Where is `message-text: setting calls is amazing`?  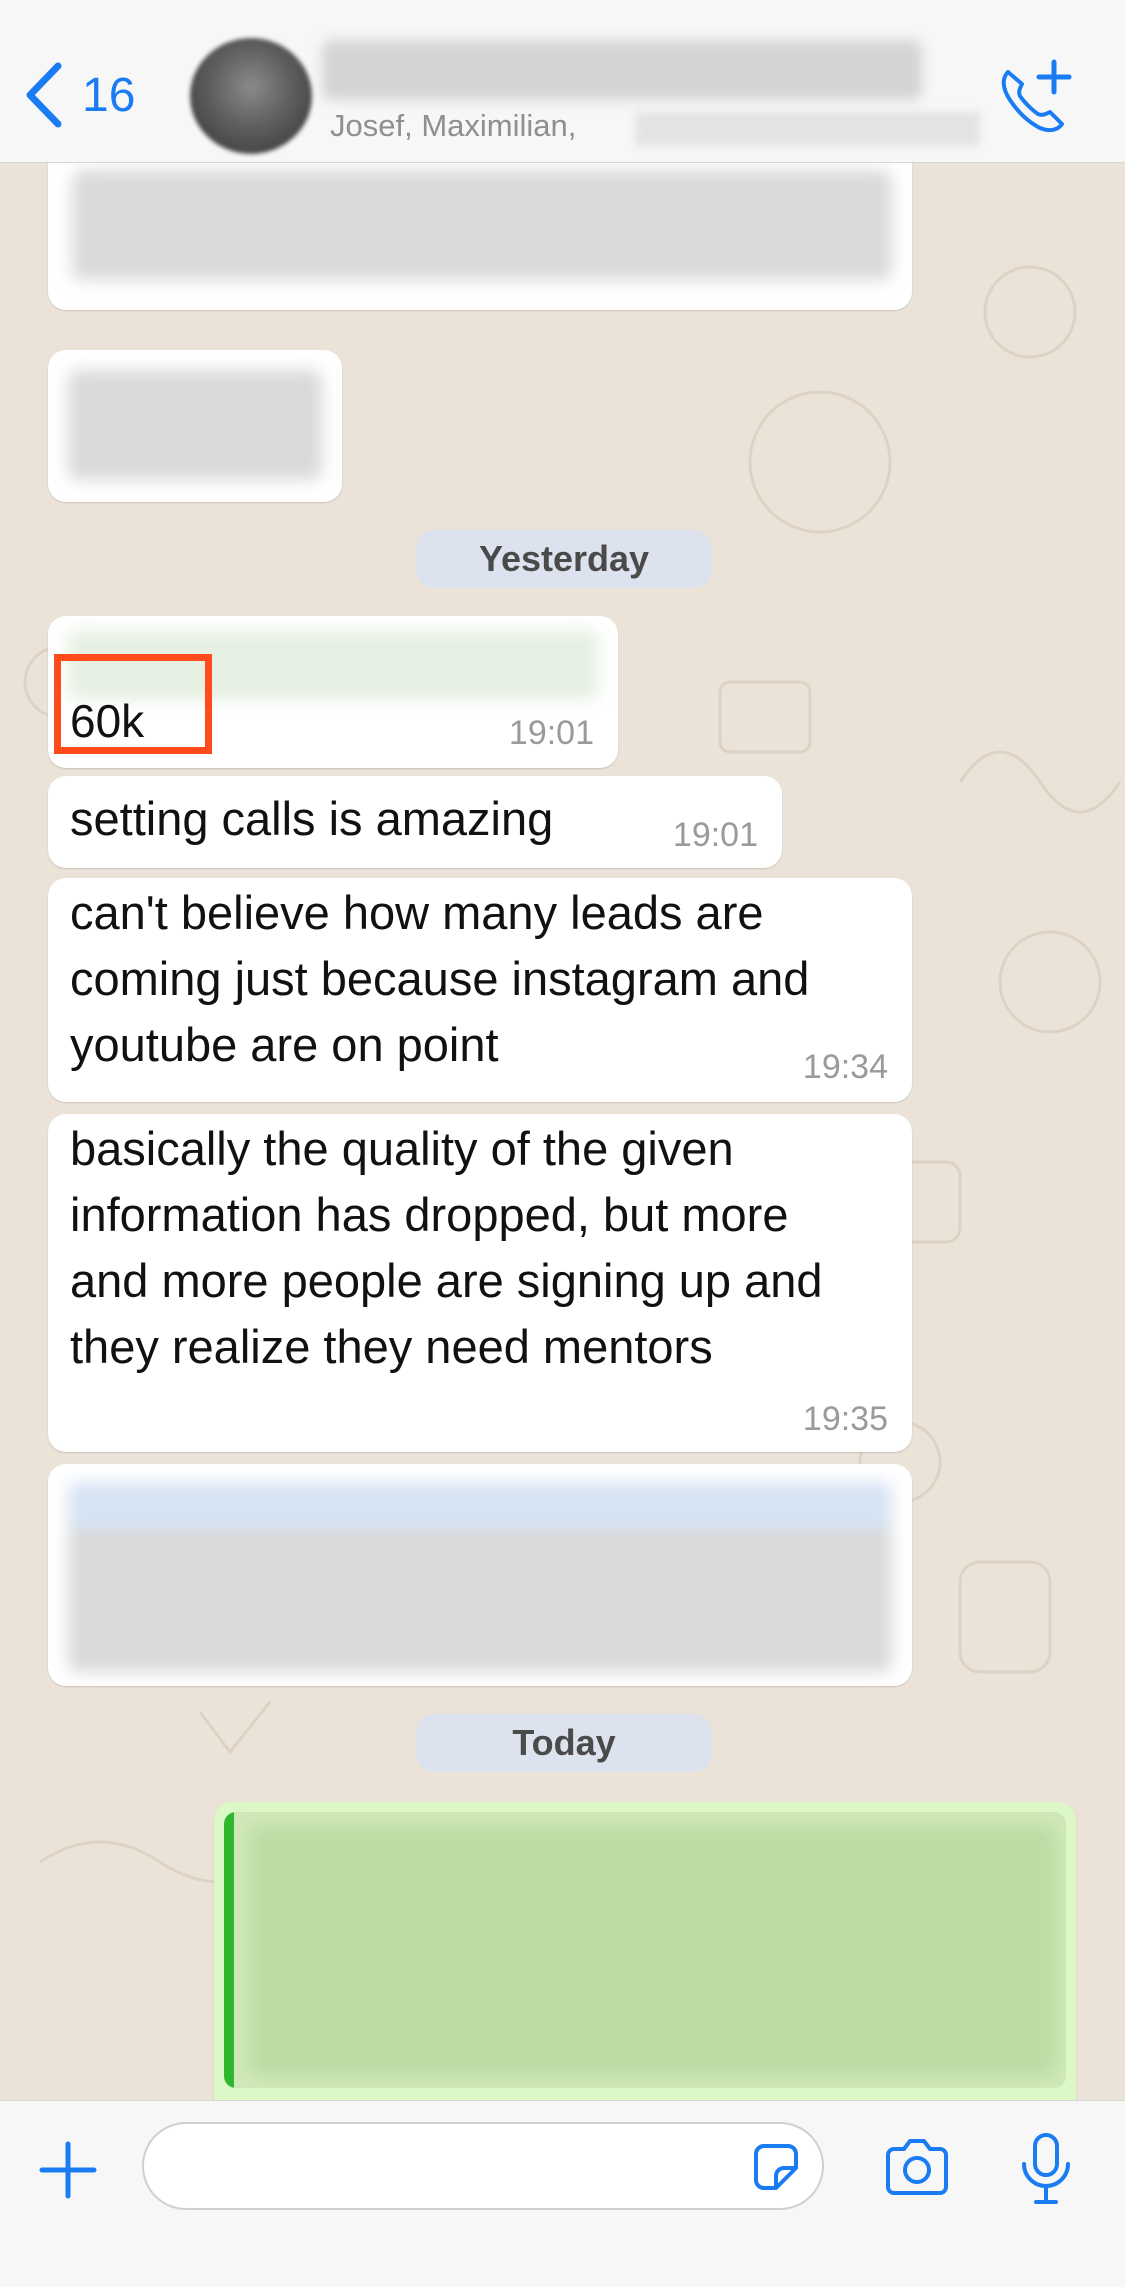
message-text: setting calls is amazing is located at coordinates (312, 818).